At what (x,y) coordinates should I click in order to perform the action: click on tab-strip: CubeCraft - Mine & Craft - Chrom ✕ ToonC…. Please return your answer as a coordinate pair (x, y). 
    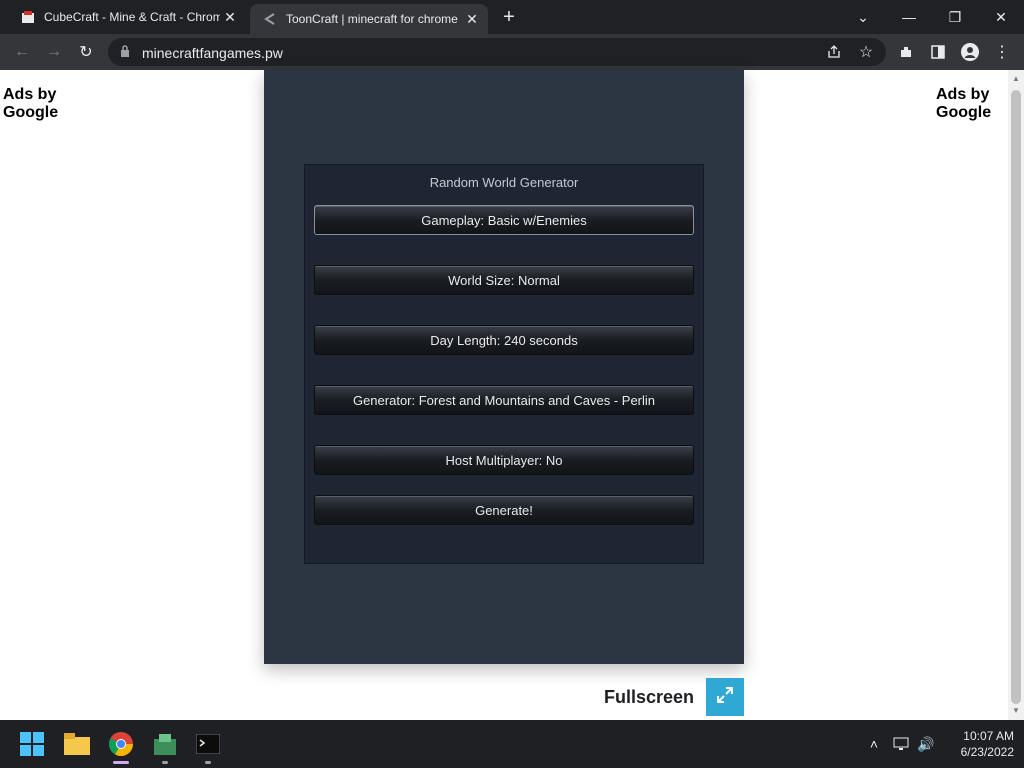
    Looking at the image, I should click on (512, 17).